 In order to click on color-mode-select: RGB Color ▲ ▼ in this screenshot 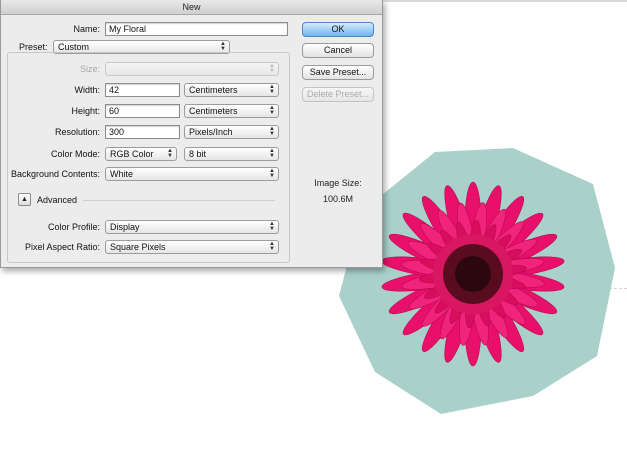, I will do `click(141, 154)`.